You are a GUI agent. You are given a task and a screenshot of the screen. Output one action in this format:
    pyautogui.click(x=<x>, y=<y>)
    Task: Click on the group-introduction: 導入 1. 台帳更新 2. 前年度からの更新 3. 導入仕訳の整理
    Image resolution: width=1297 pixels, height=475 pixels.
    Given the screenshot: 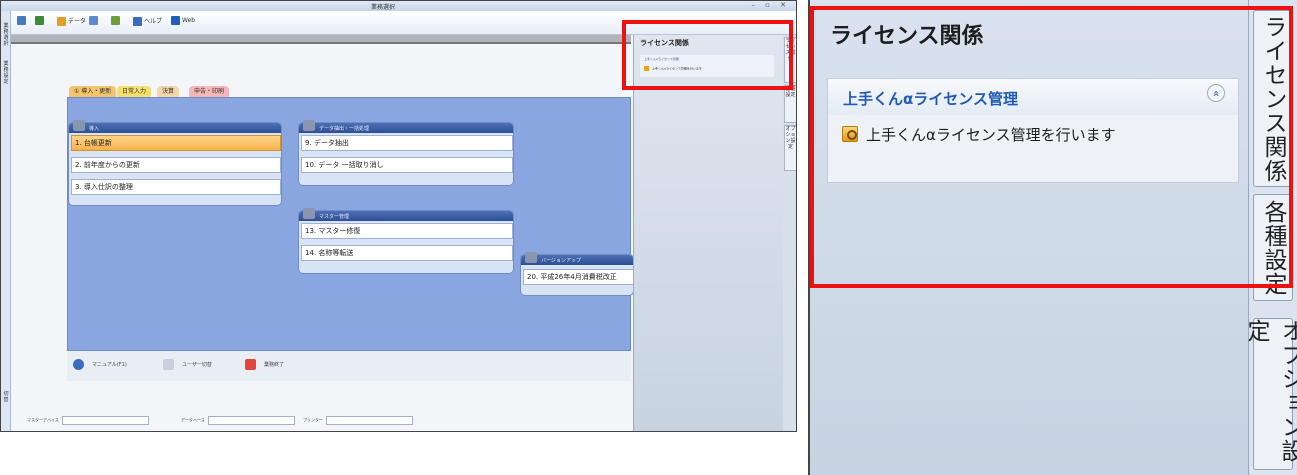 What is the action you would take?
    pyautogui.click(x=175, y=163)
    